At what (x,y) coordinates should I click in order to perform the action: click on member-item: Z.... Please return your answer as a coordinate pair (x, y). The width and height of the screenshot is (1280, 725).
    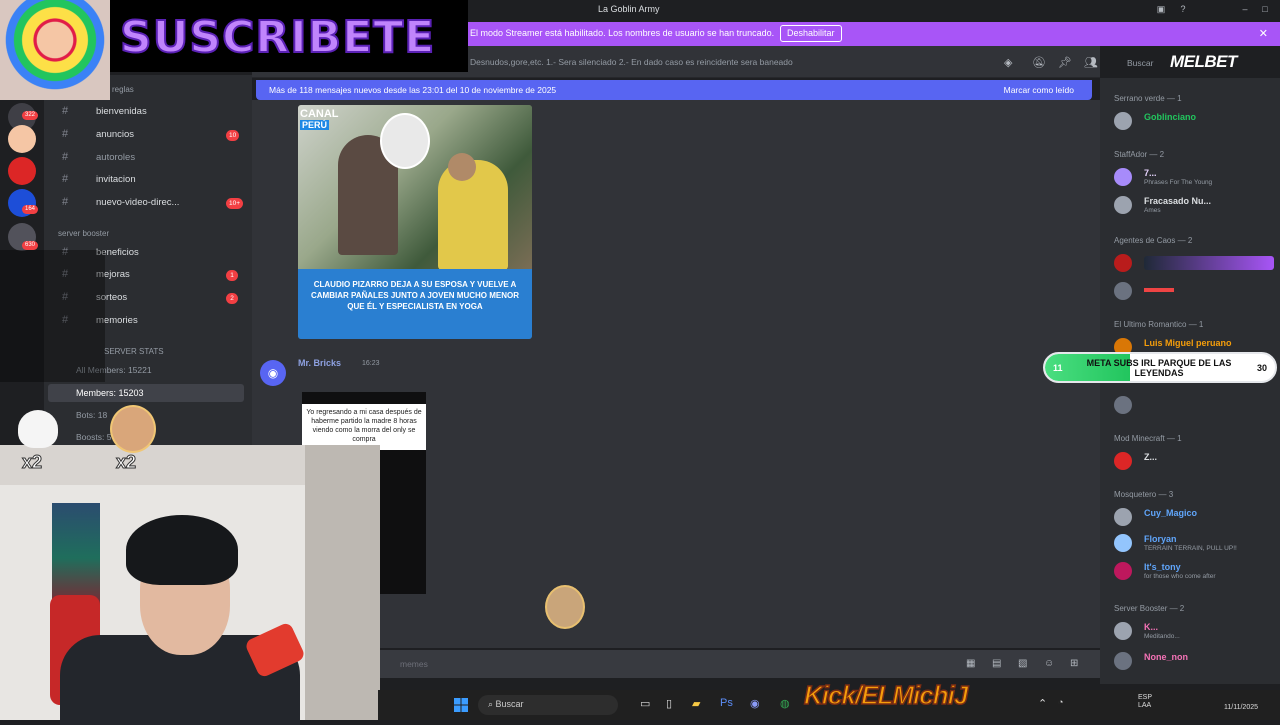
    Looking at the image, I should click on (1197, 461).